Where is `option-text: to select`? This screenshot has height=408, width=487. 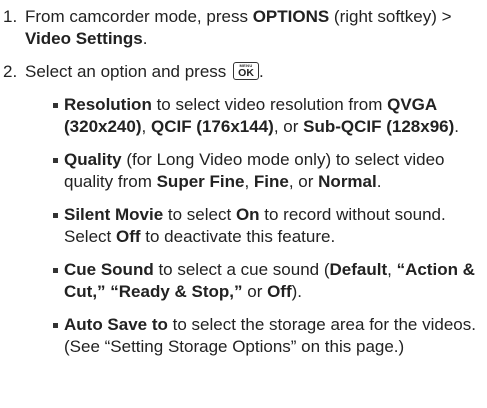
option-text: to select is located at coordinates (199, 214).